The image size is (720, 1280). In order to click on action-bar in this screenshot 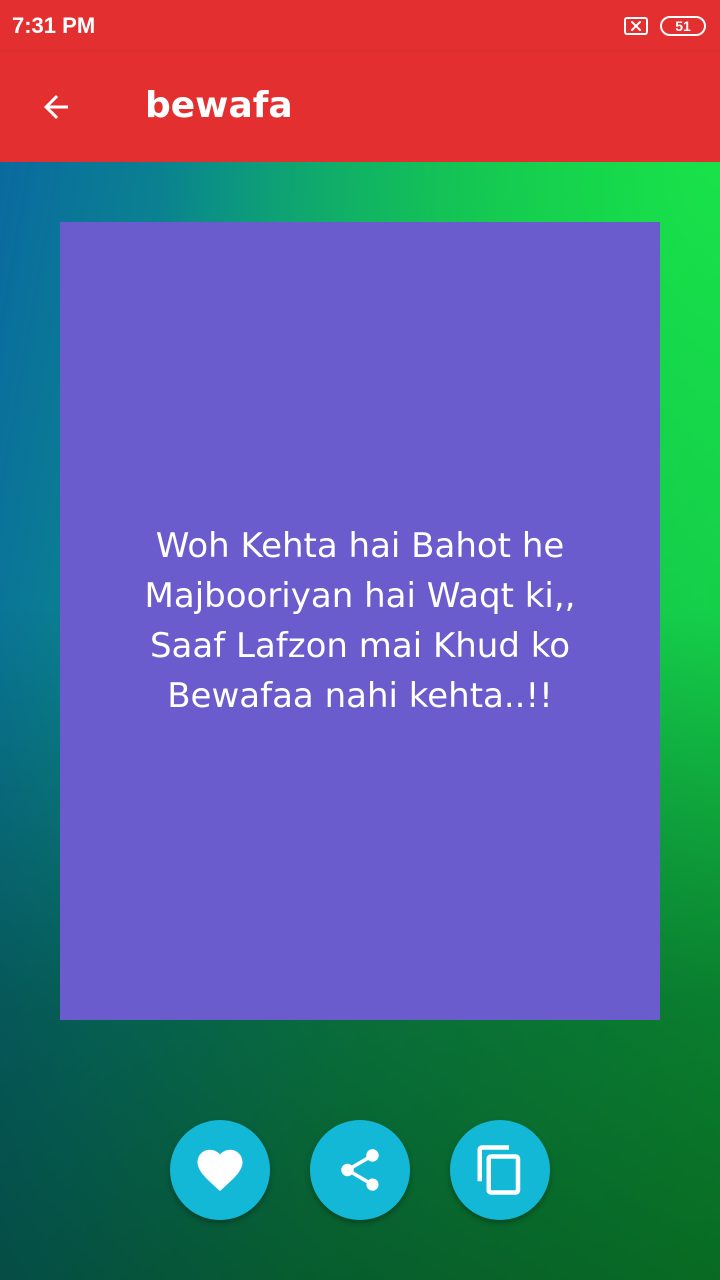, I will do `click(360, 1170)`.